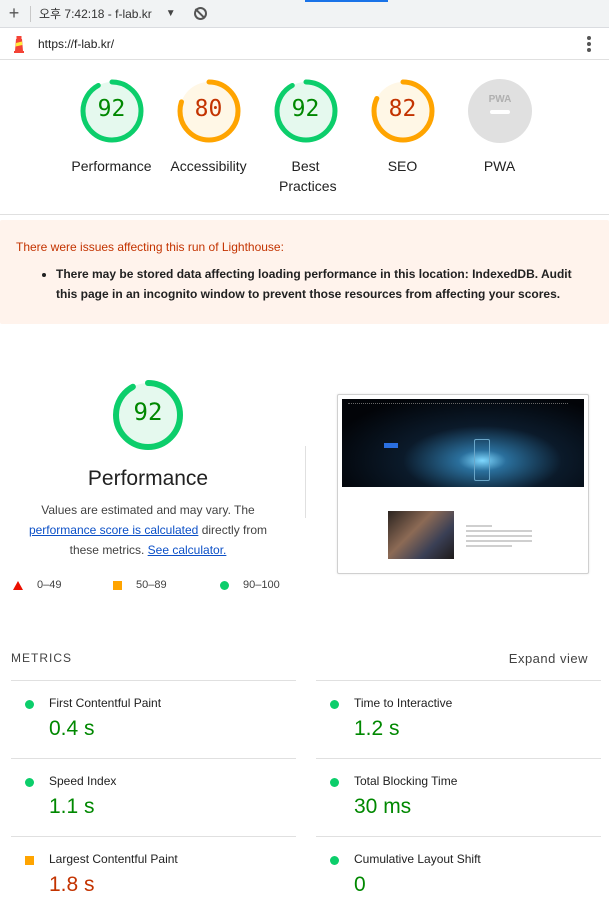 This screenshot has height=914, width=609. What do you see at coordinates (383, 806) in the screenshot?
I see `metric-value: 30 ms` at bounding box center [383, 806].